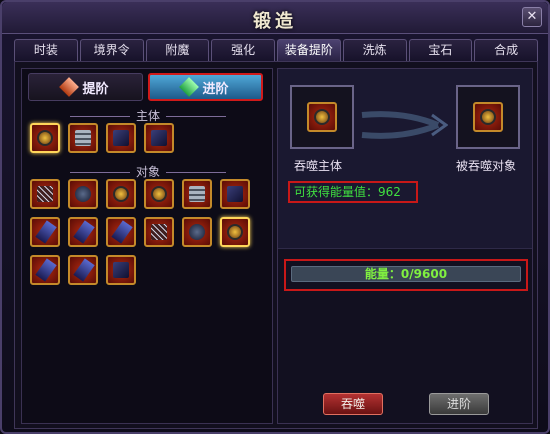 The width and height of the screenshot is (550, 434). What do you see at coordinates (506, 50) in the screenshot?
I see `tab-7: 合成` at bounding box center [506, 50].